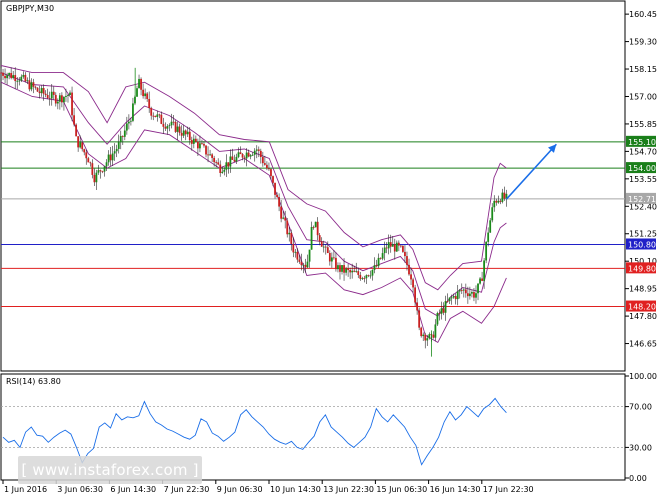 This screenshot has width=664, height=498. I want to click on rsi-tick-label-0: 100.00, so click(643, 376).